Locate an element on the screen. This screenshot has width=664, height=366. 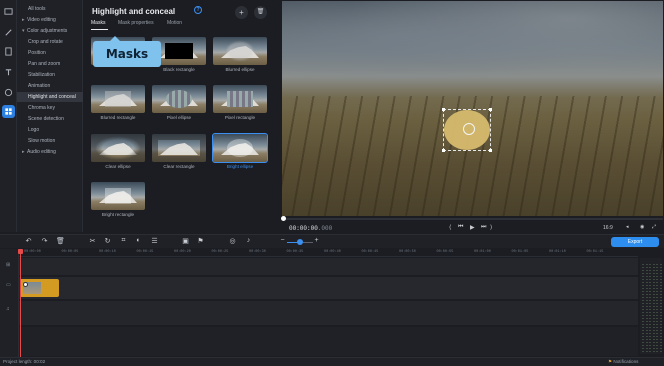
mask-preset-clear-rect: Clear rectangle is located at coordinates (179, 153).